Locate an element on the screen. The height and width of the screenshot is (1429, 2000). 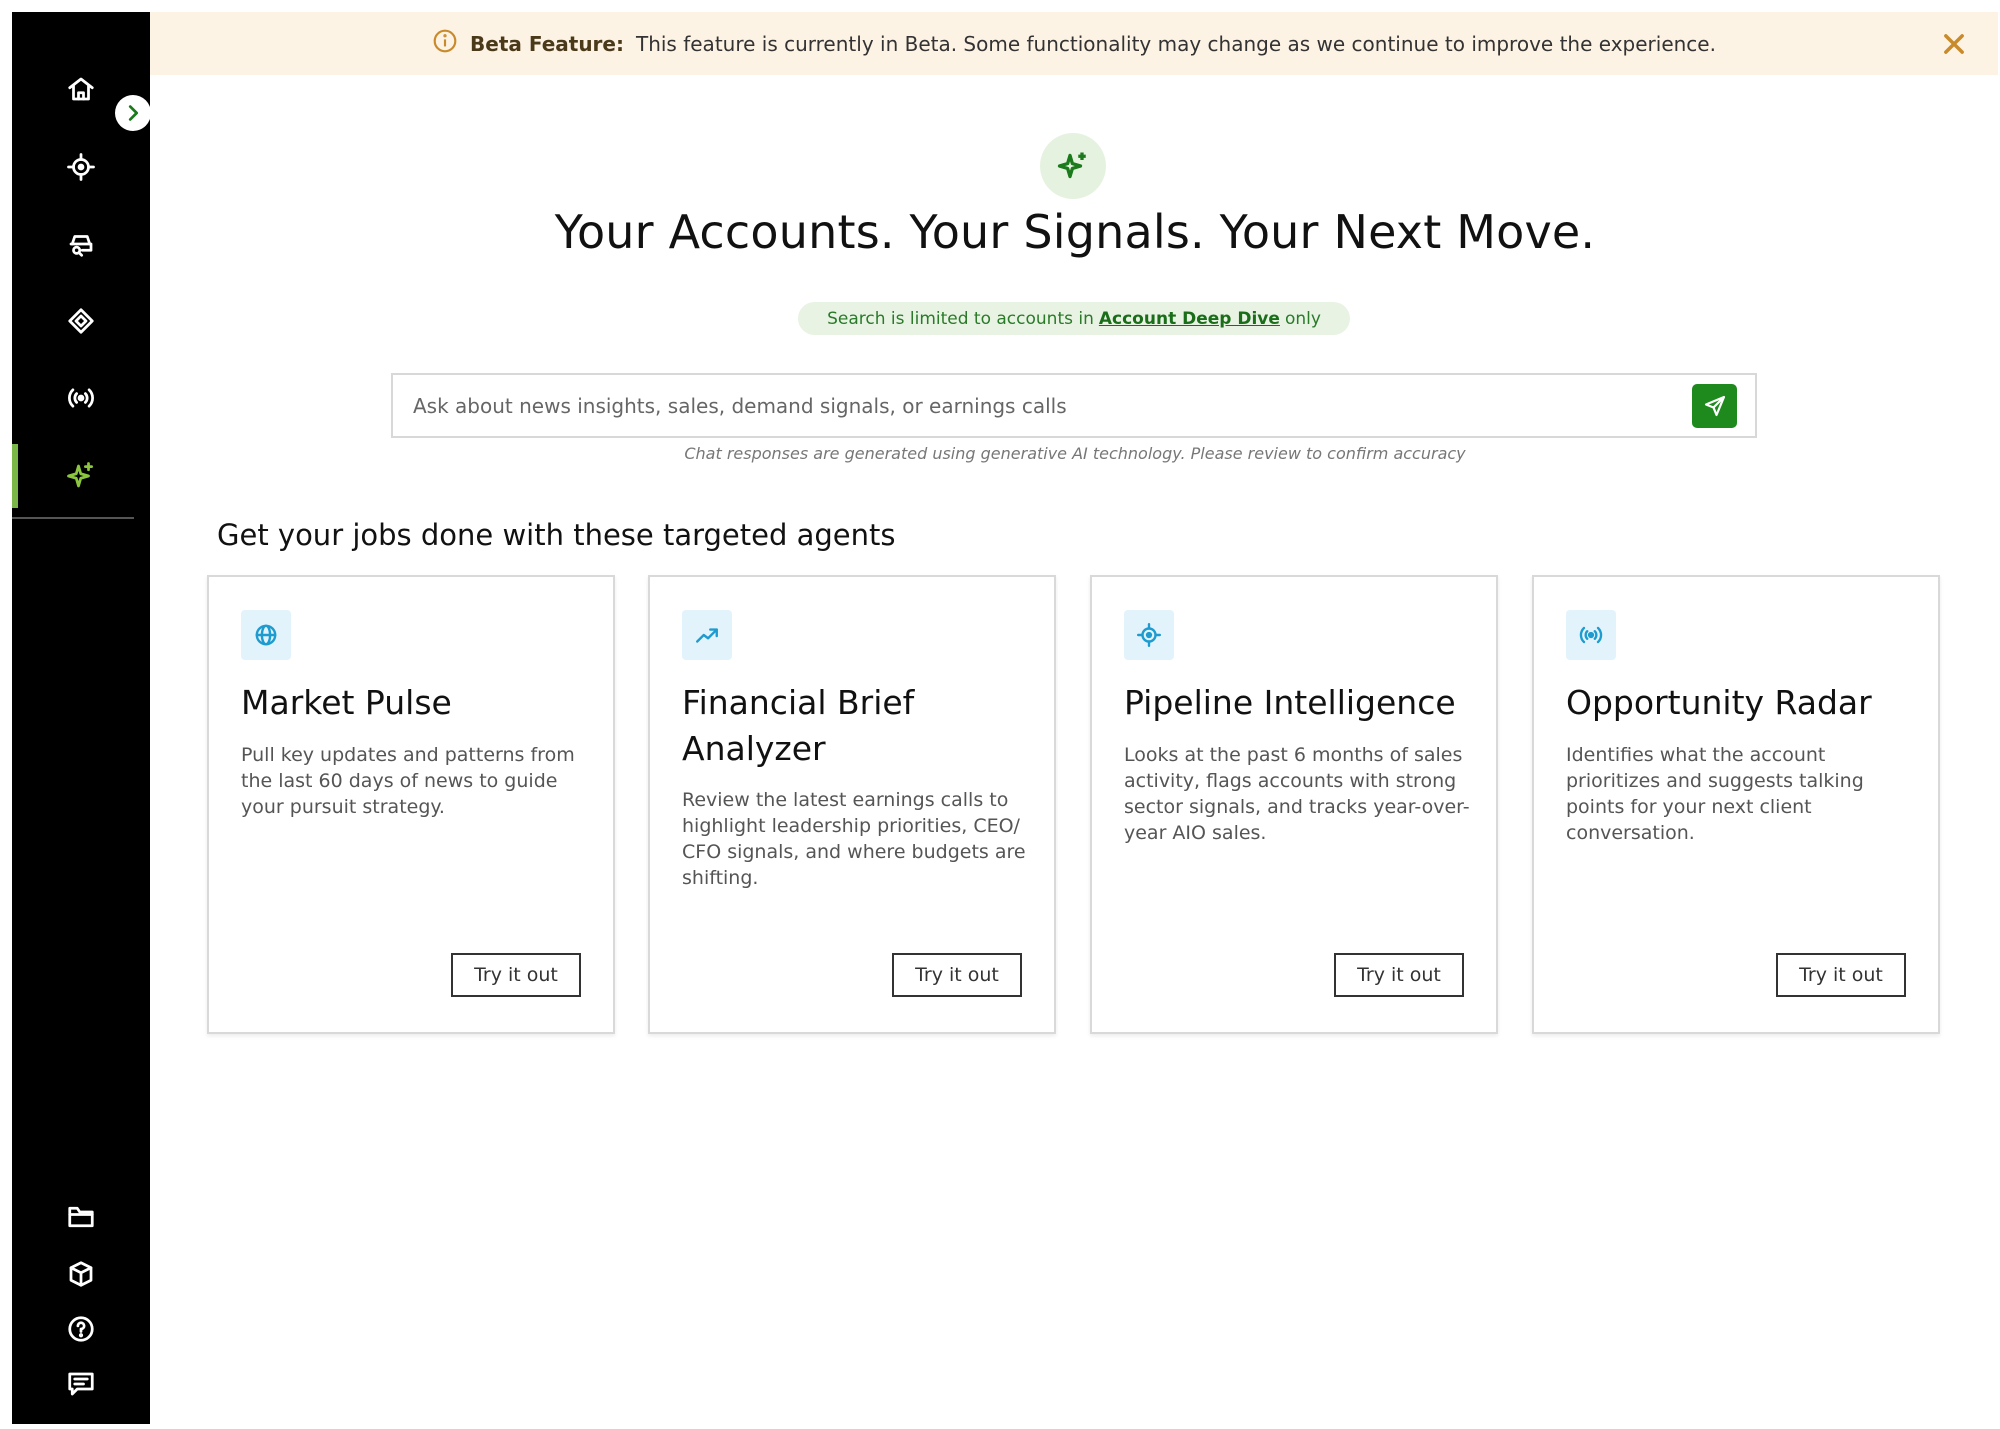
card-title: Pipeline Intelligence is located at coordinates (1290, 702).